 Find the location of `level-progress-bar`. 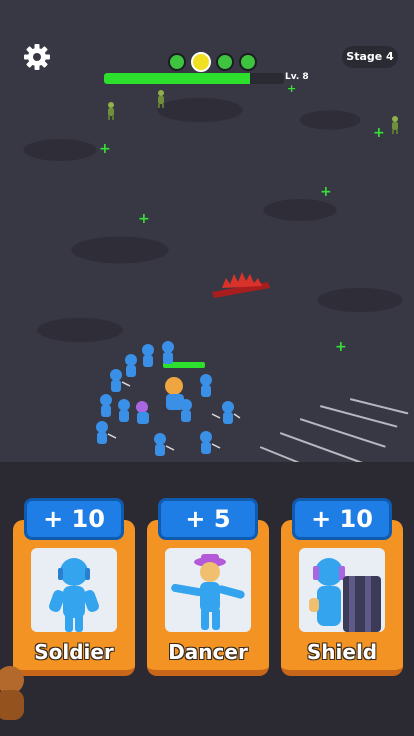

level-progress-bar is located at coordinates (194, 78).